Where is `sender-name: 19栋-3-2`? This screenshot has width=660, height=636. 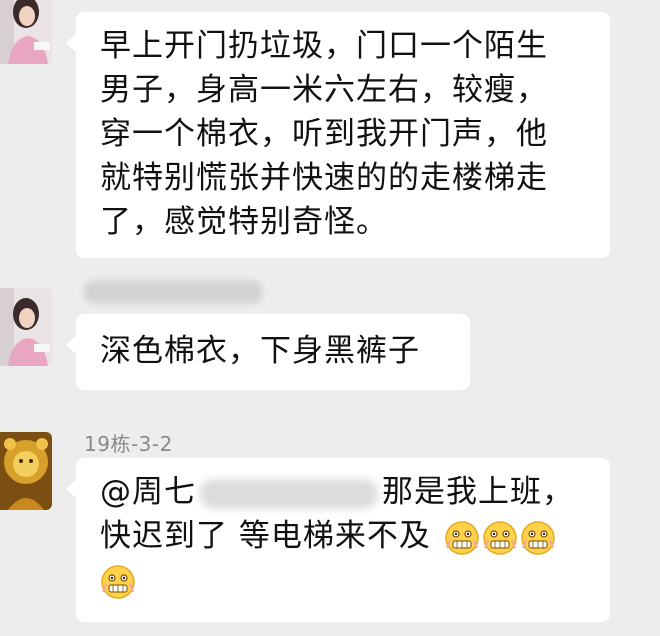 sender-name: 19栋-3-2 is located at coordinates (128, 444).